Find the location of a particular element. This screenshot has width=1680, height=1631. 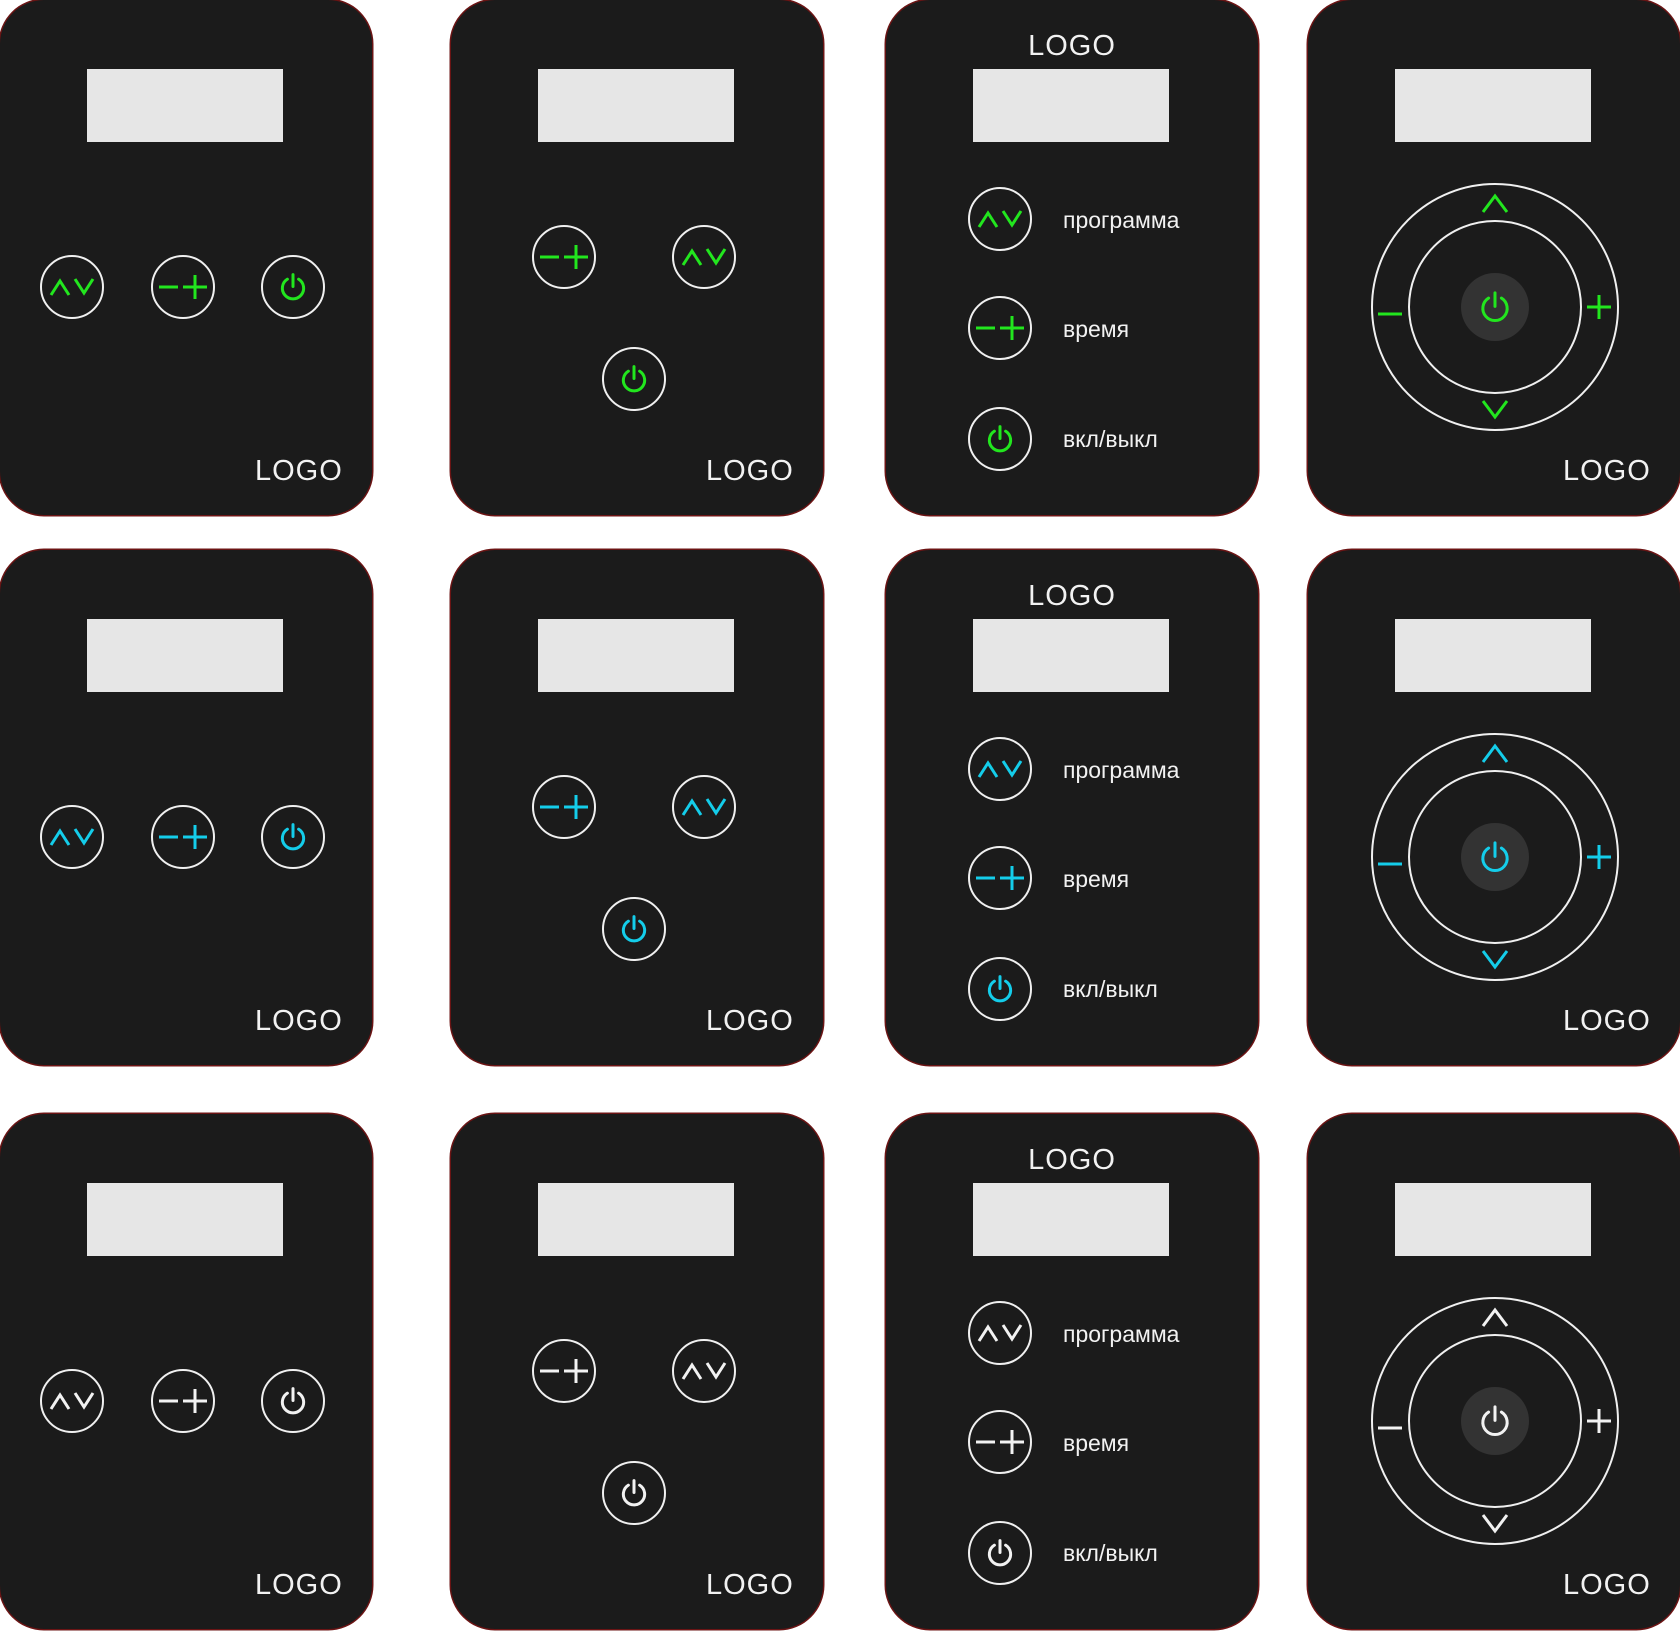

control-panel-labeled-list: LOGO программа время вкл/выкл is located at coordinates (1072, 807).